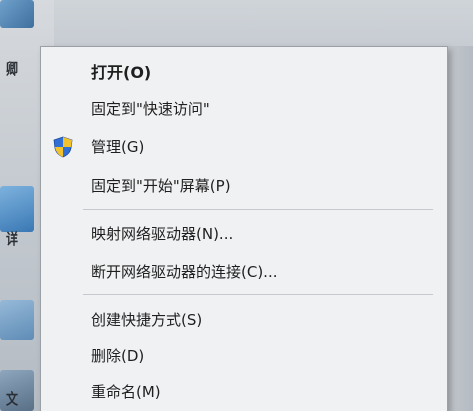  I want to click on menu-item-label: 固定到"开始"屏幕(P), so click(161, 185).